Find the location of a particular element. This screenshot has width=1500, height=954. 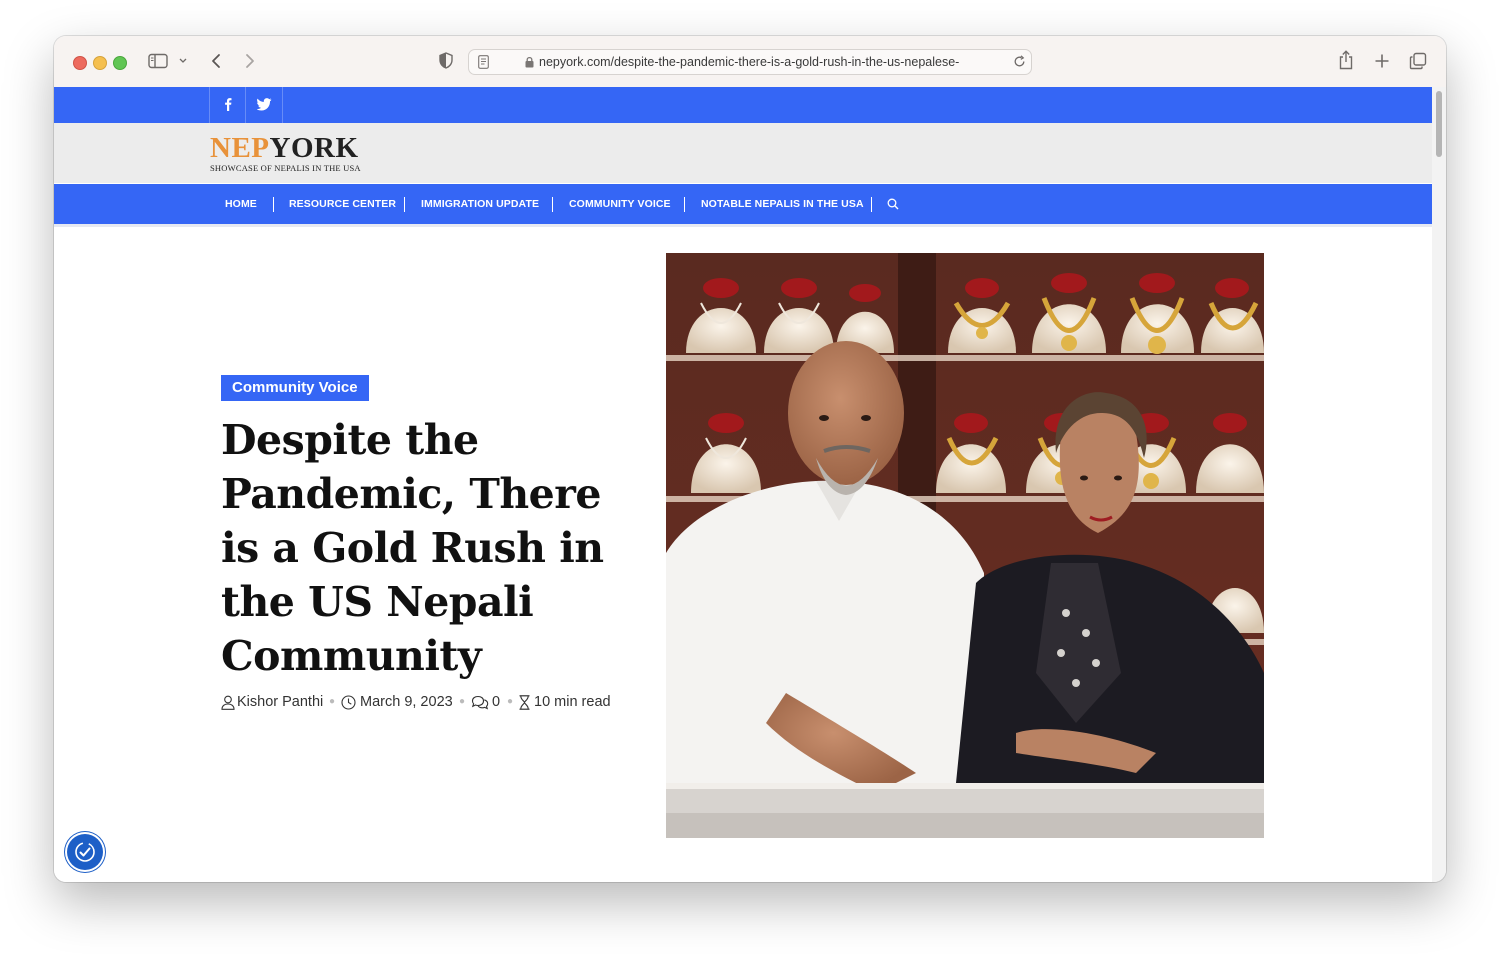

hourglass-icon is located at coordinates (524, 702).